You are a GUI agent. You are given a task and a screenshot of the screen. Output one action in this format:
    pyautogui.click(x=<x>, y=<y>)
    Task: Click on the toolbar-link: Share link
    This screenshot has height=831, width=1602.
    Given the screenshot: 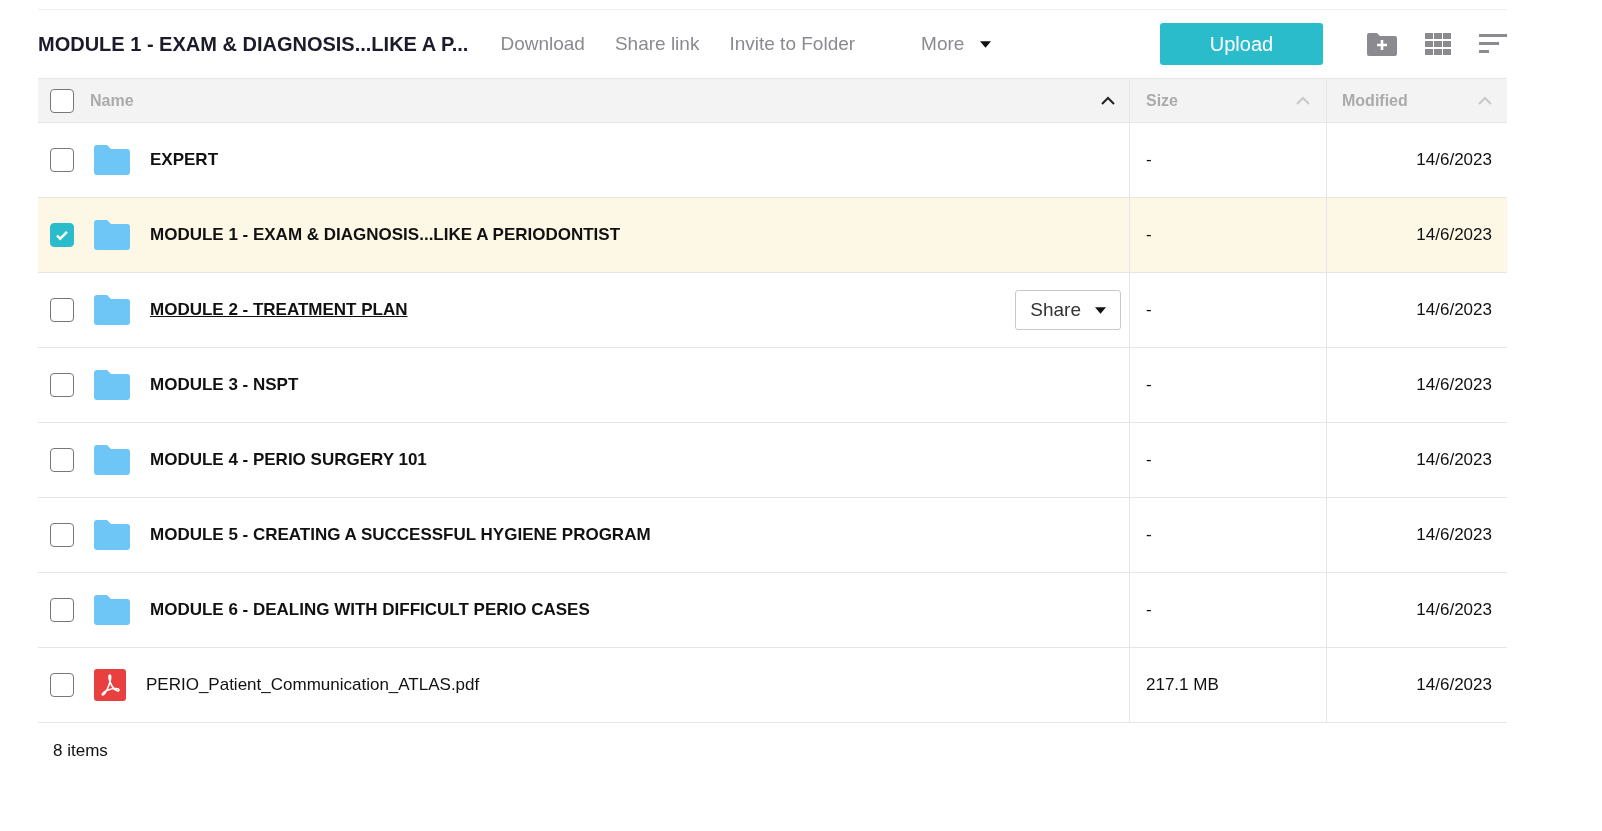 What is the action you would take?
    pyautogui.click(x=657, y=44)
    